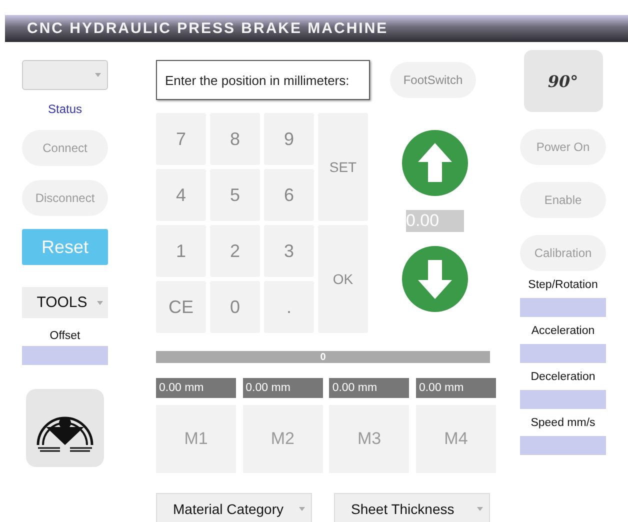 This screenshot has height=522, width=628. I want to click on field-label: Speed mm/s, so click(563, 423).